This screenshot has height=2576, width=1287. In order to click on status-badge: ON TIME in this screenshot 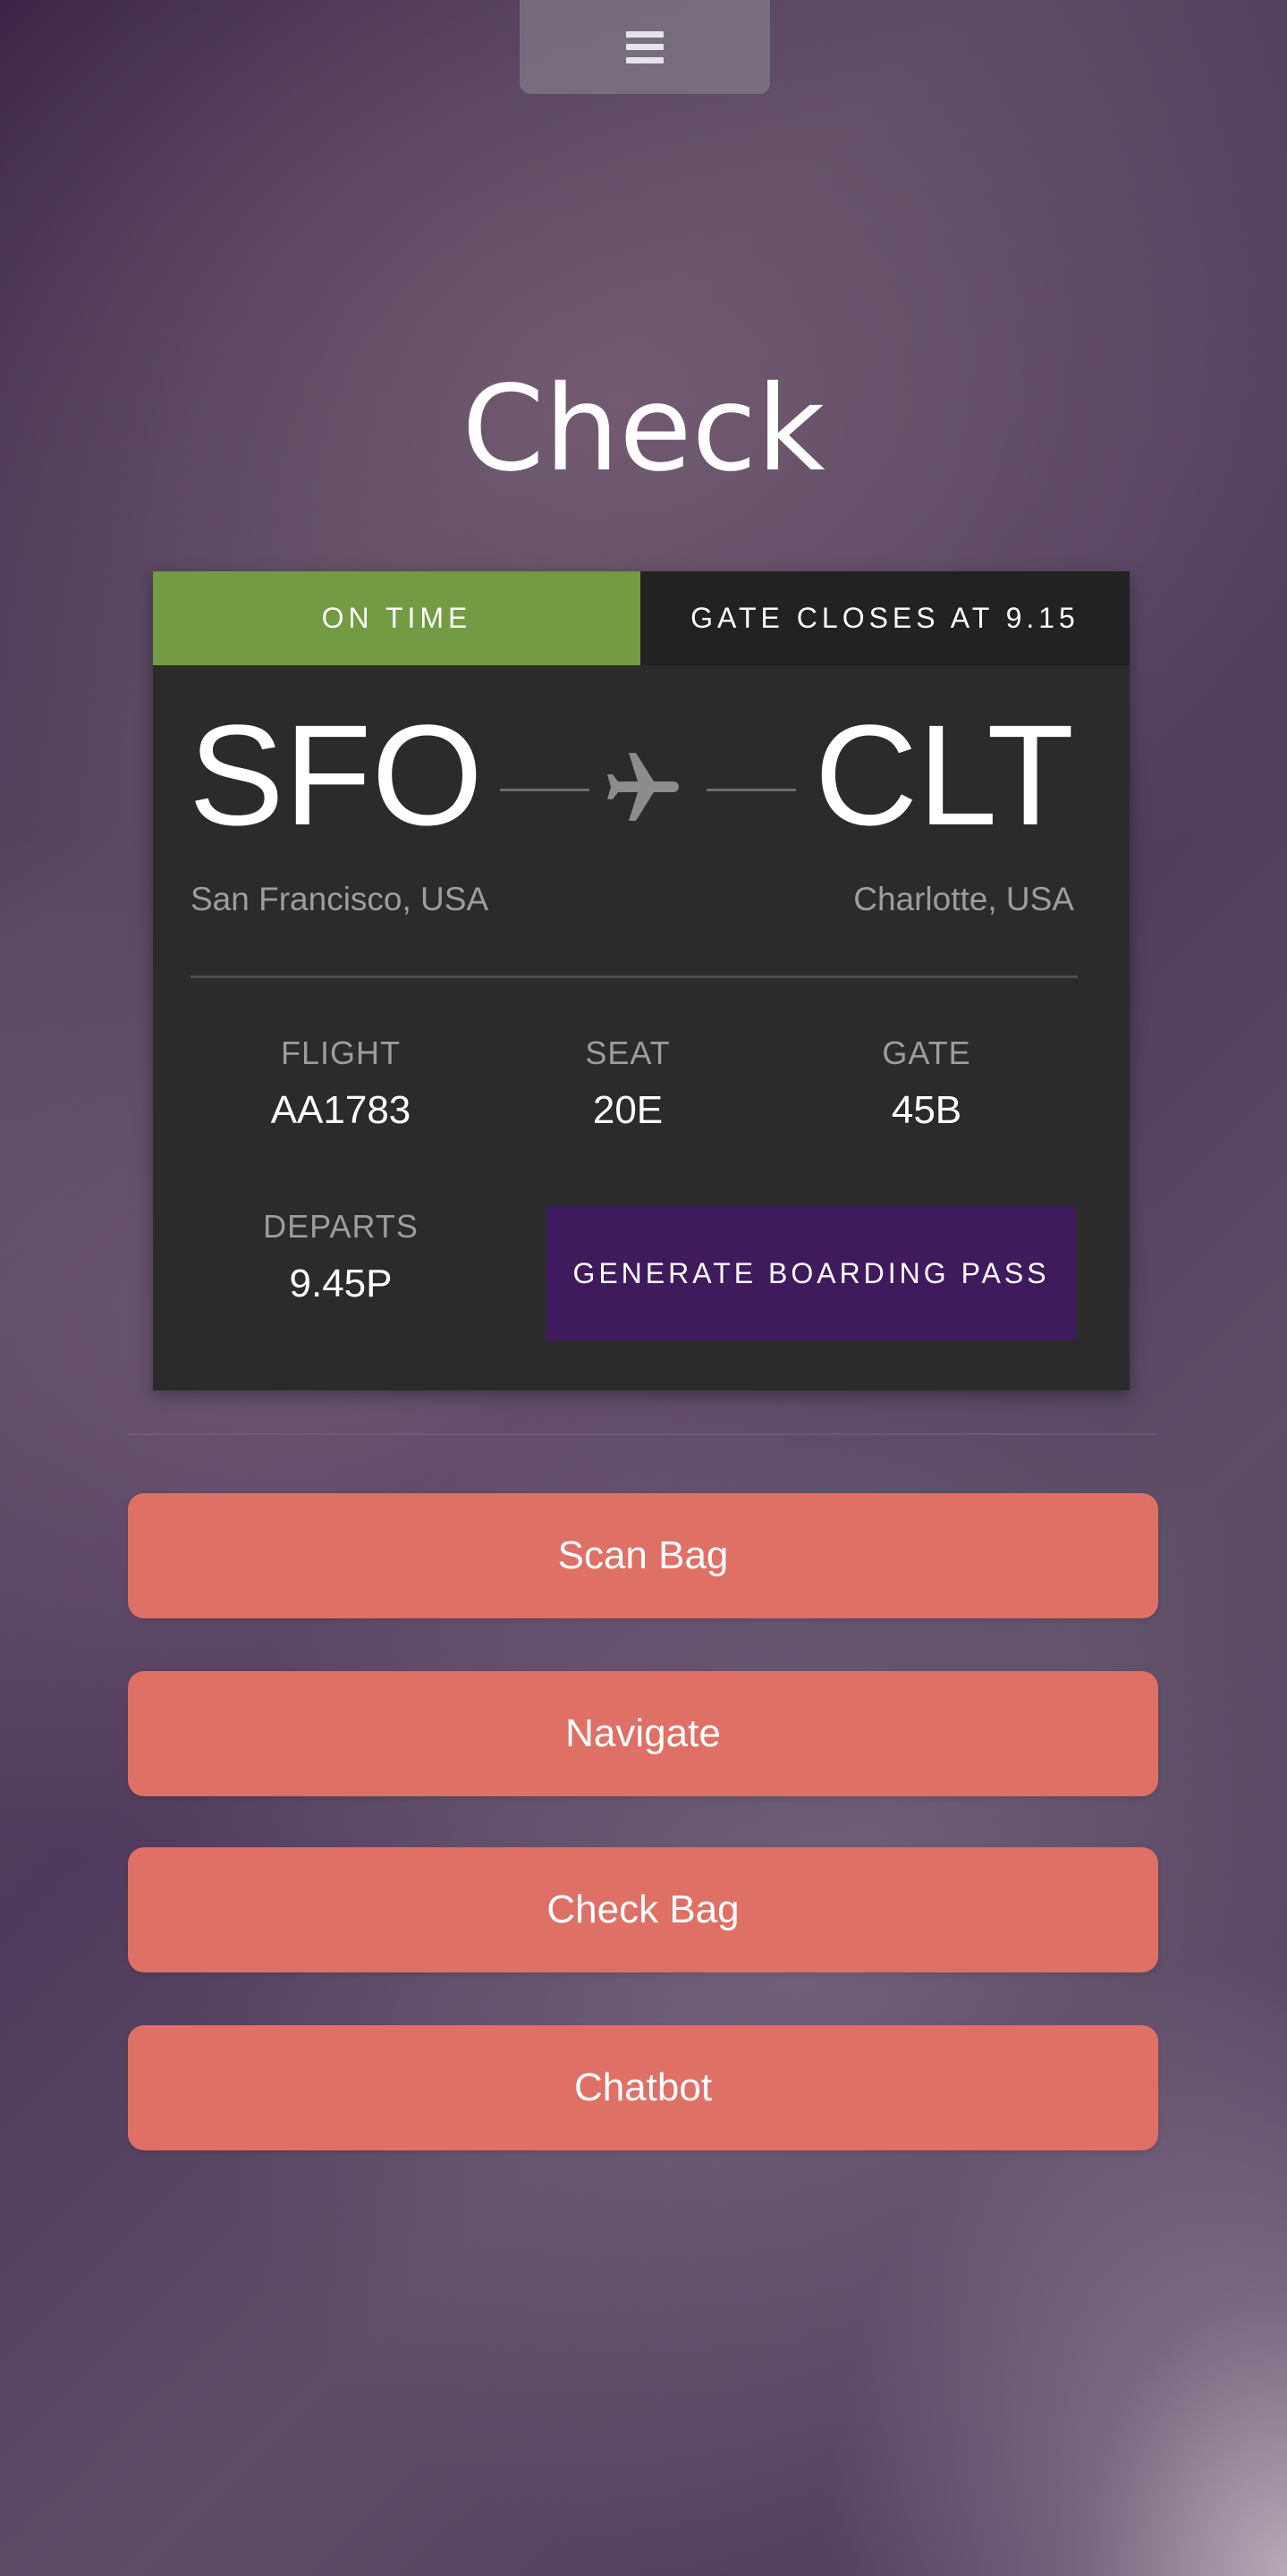, I will do `click(396, 618)`.